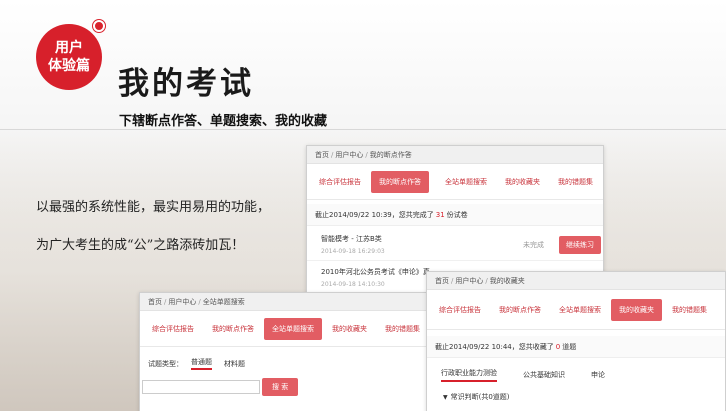  I want to click on badge-dot-icon, so click(99, 26).